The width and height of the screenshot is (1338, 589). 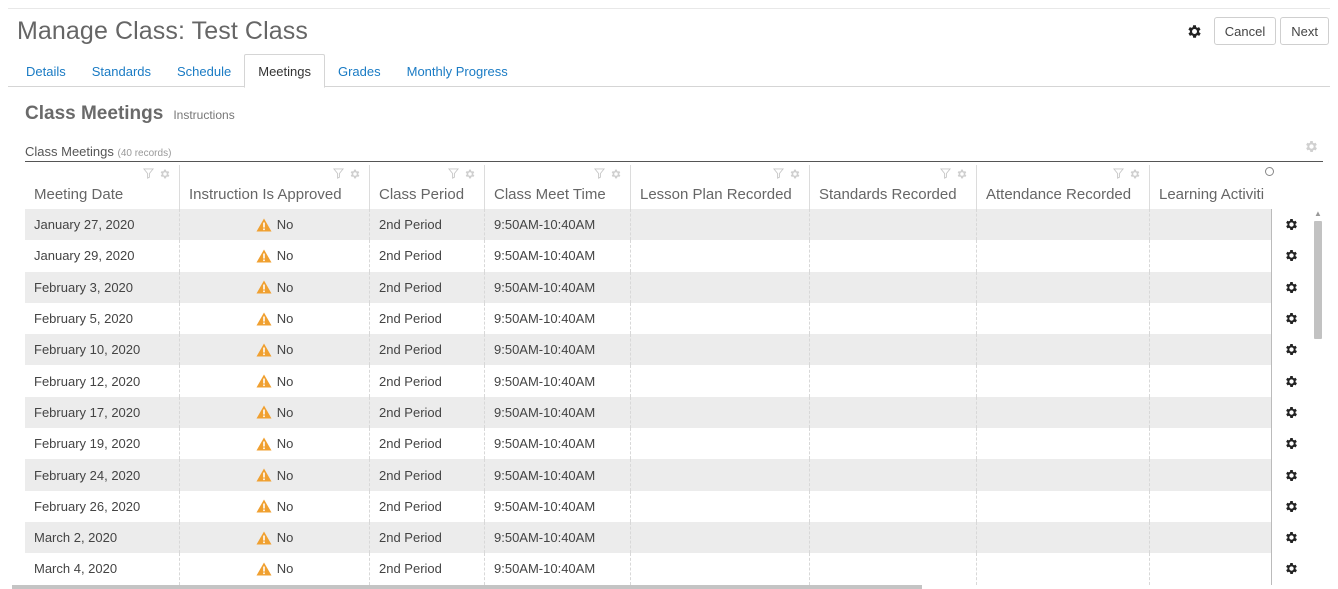 I want to click on table-row: March 2, 2020 No 2nd Period 9:50AM-10:40AM, so click(x=648, y=537).